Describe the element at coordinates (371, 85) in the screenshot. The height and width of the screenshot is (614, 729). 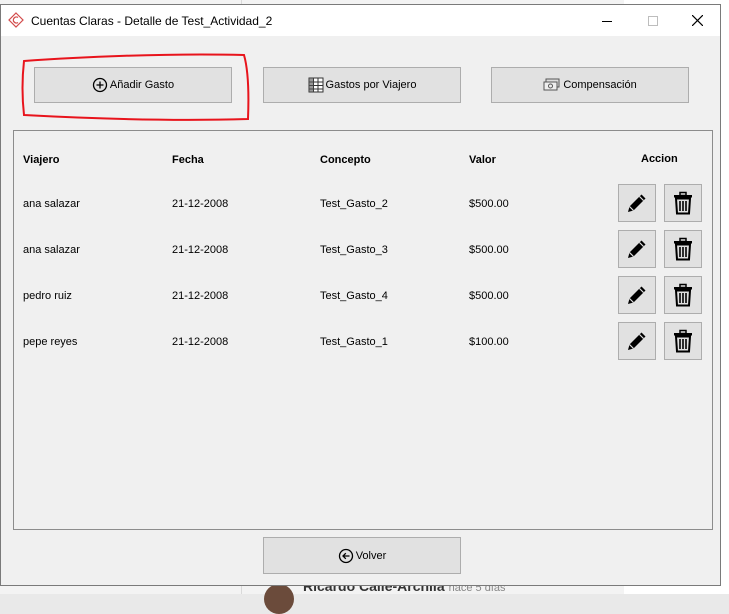
I see `expenses-by-traveler-label: Gastos por Viajero` at that location.